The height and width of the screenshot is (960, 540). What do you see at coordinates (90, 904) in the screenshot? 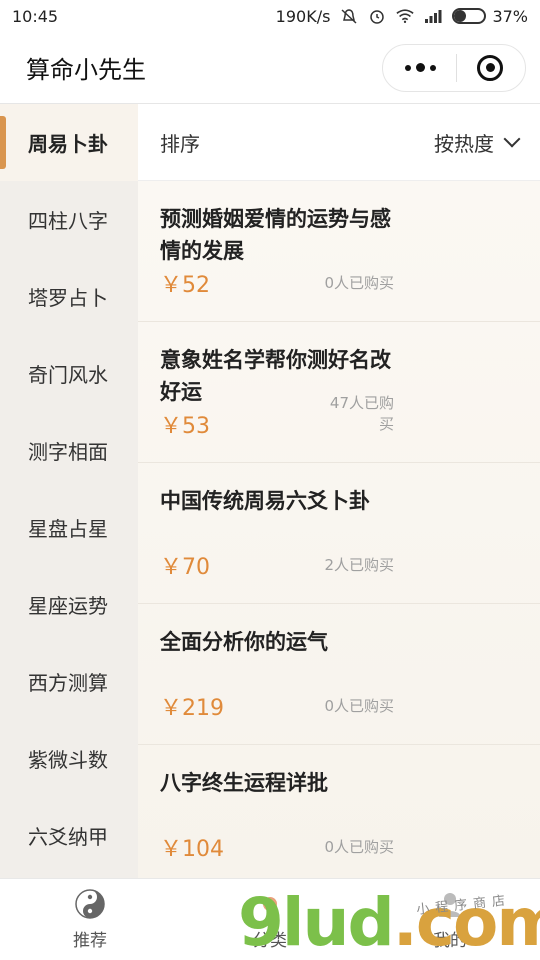
I see `yin-yang-icon` at bounding box center [90, 904].